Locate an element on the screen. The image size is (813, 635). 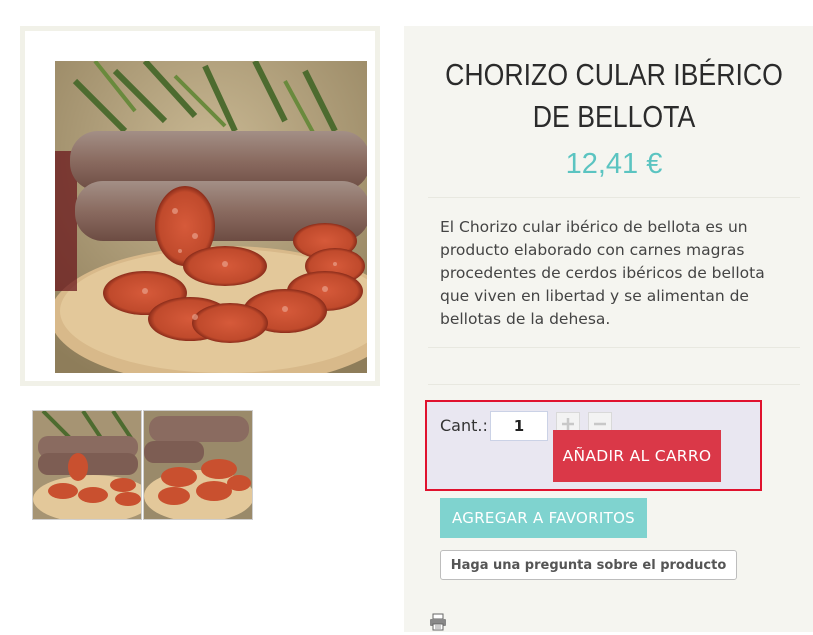
add-to-cart-button: AÑADIR AL CARRO is located at coordinates (637, 456).